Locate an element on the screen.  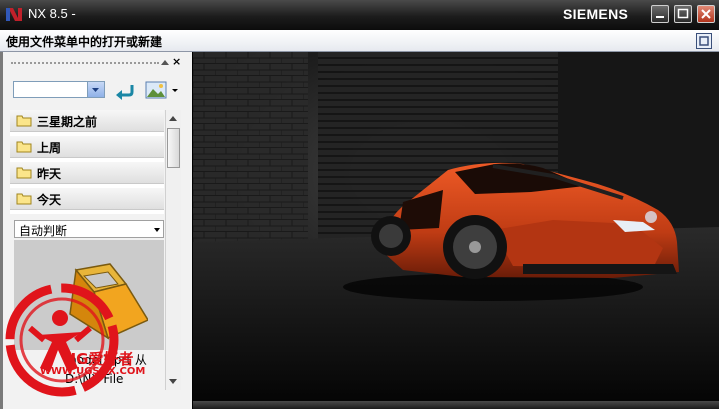
list-item-label: 昨天 is located at coordinates (49, 174).